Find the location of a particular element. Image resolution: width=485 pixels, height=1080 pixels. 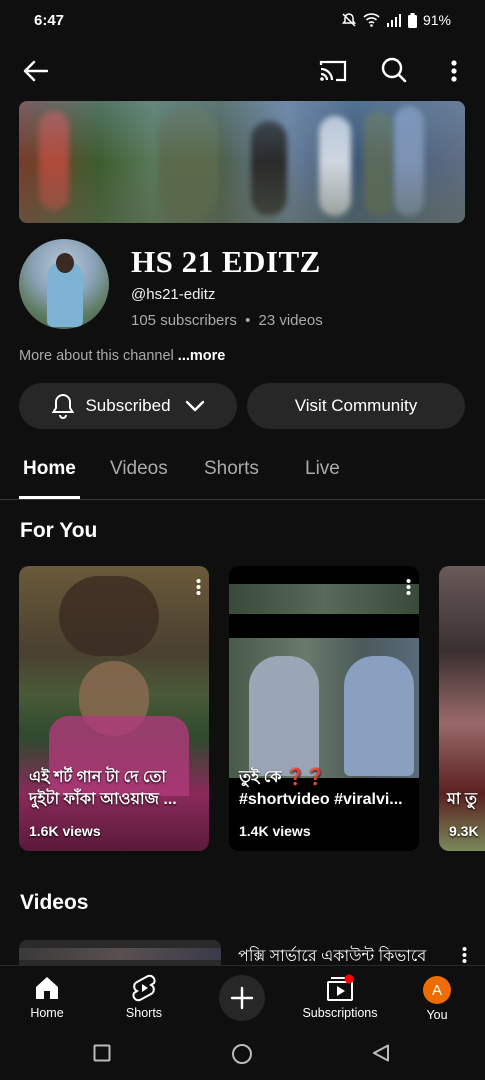

nav-you: A You is located at coordinates (437, 997).